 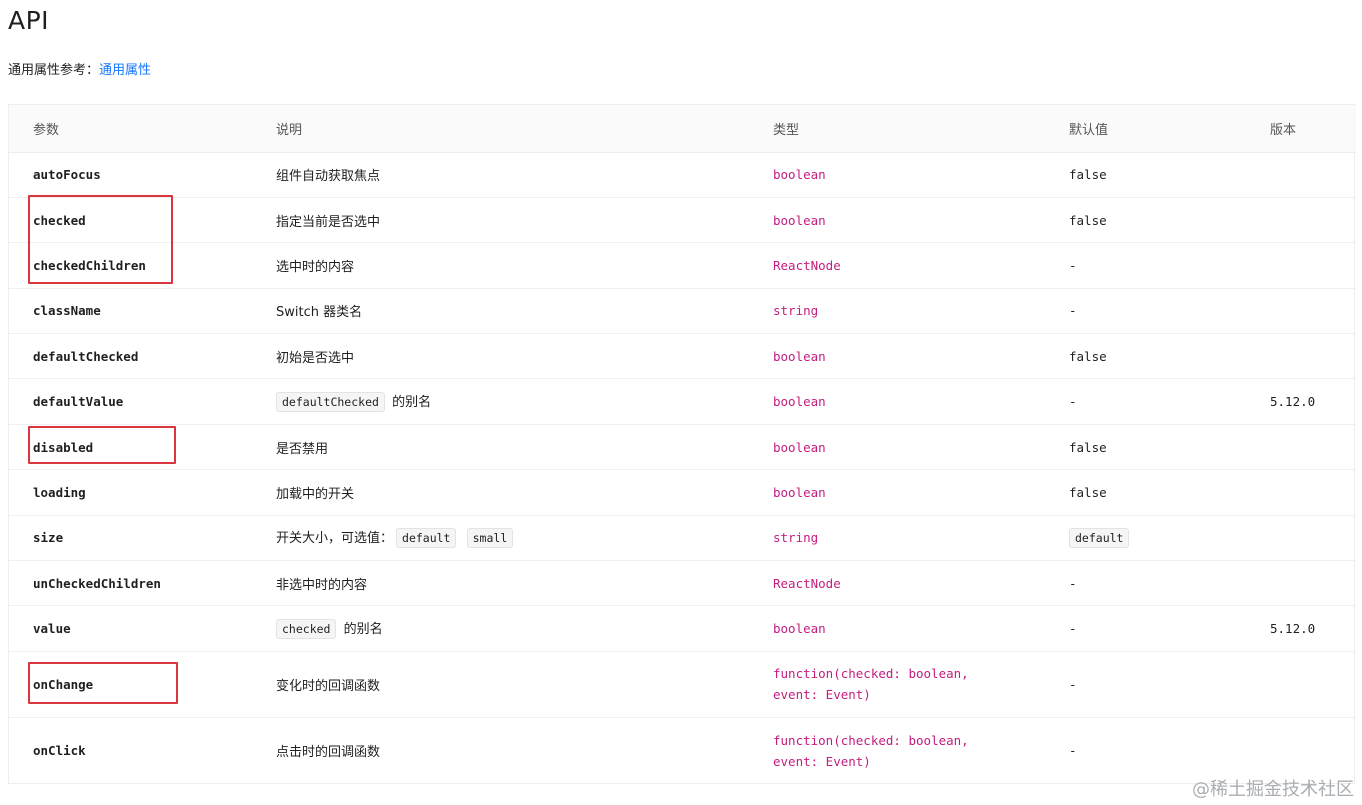 What do you see at coordinates (306, 629) in the screenshot?
I see `inline-code: checked` at bounding box center [306, 629].